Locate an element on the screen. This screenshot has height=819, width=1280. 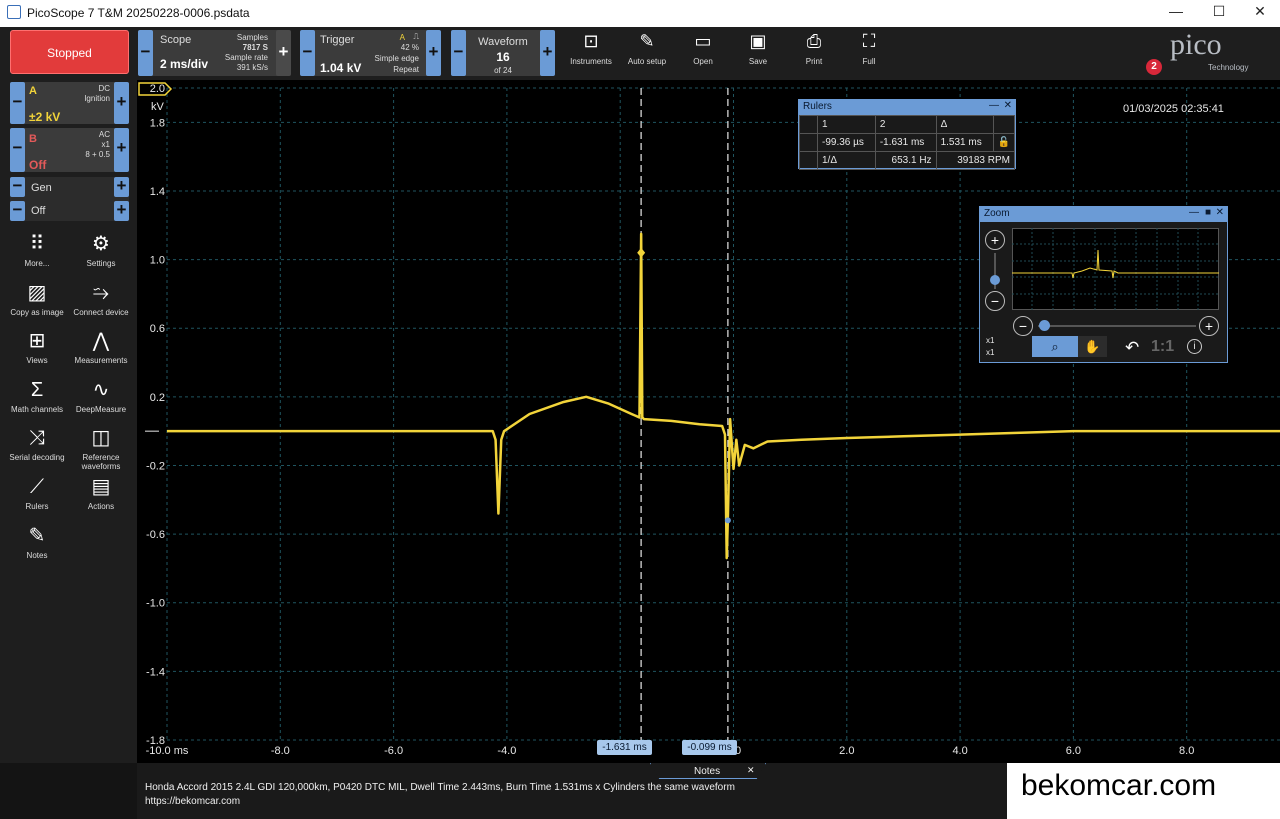
waveform-control: − Waveform 16 of 24 + is located at coordinates (503, 53).